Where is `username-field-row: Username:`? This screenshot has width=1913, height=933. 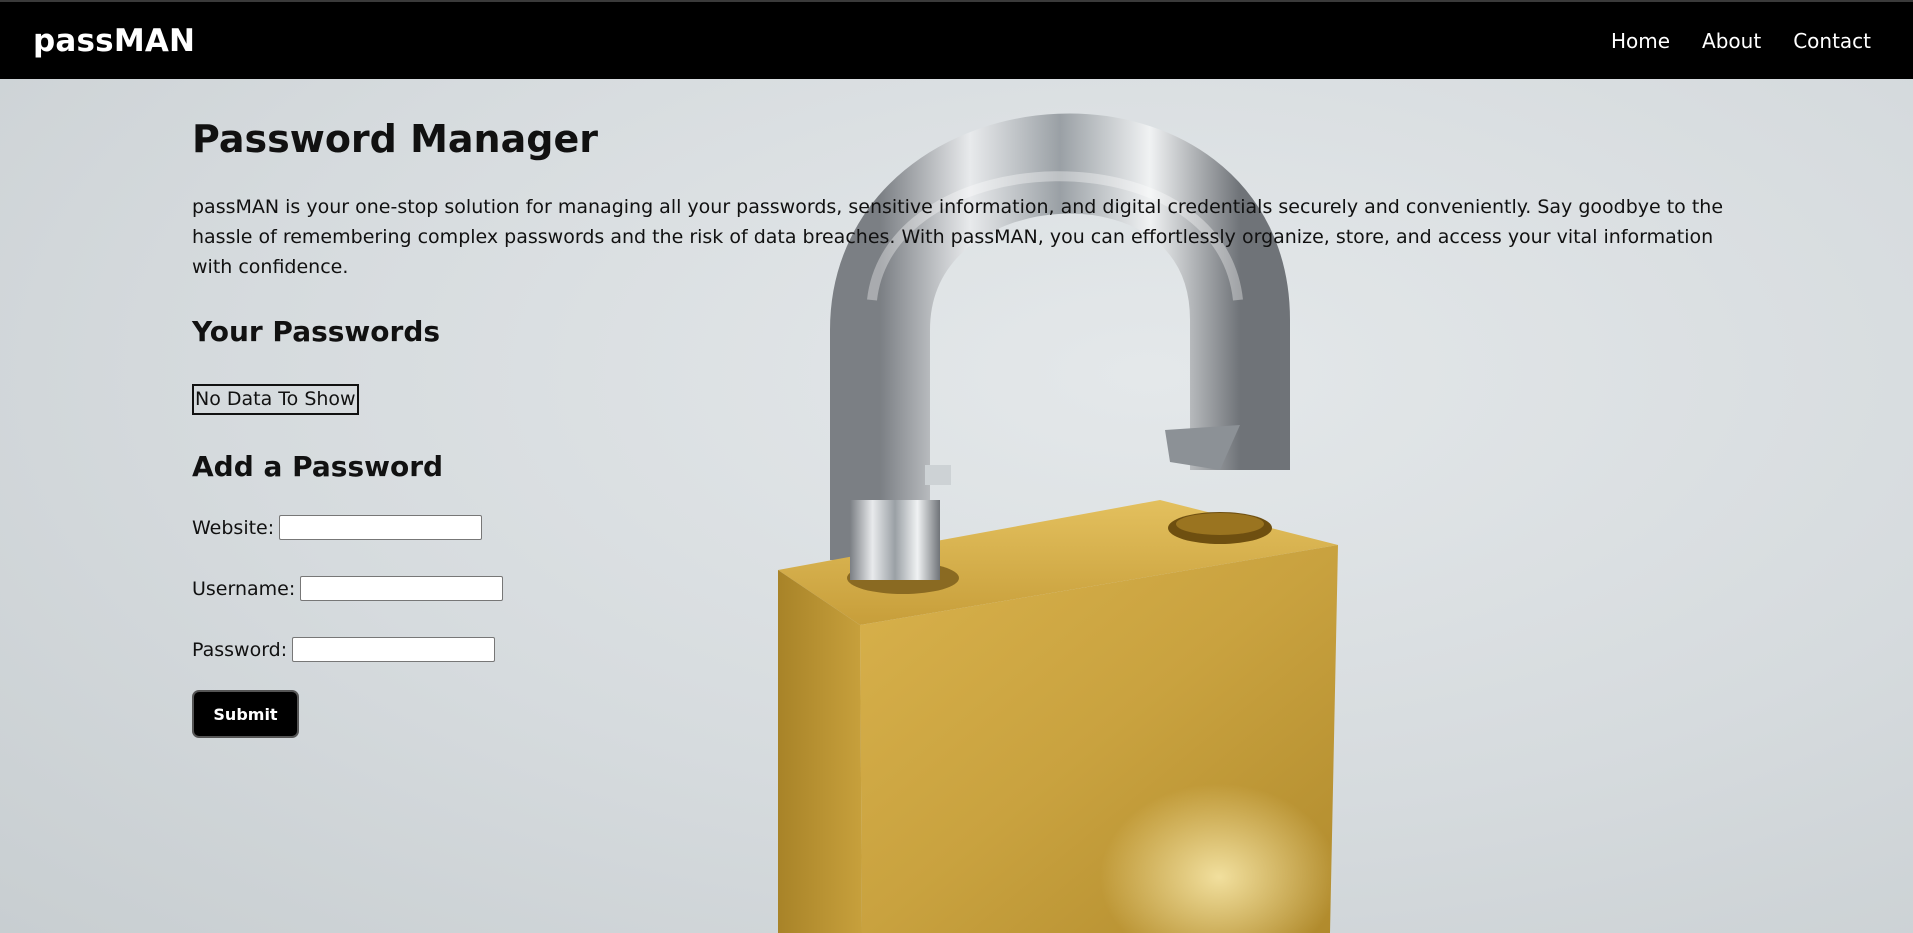 username-field-row: Username: is located at coordinates (962, 588).